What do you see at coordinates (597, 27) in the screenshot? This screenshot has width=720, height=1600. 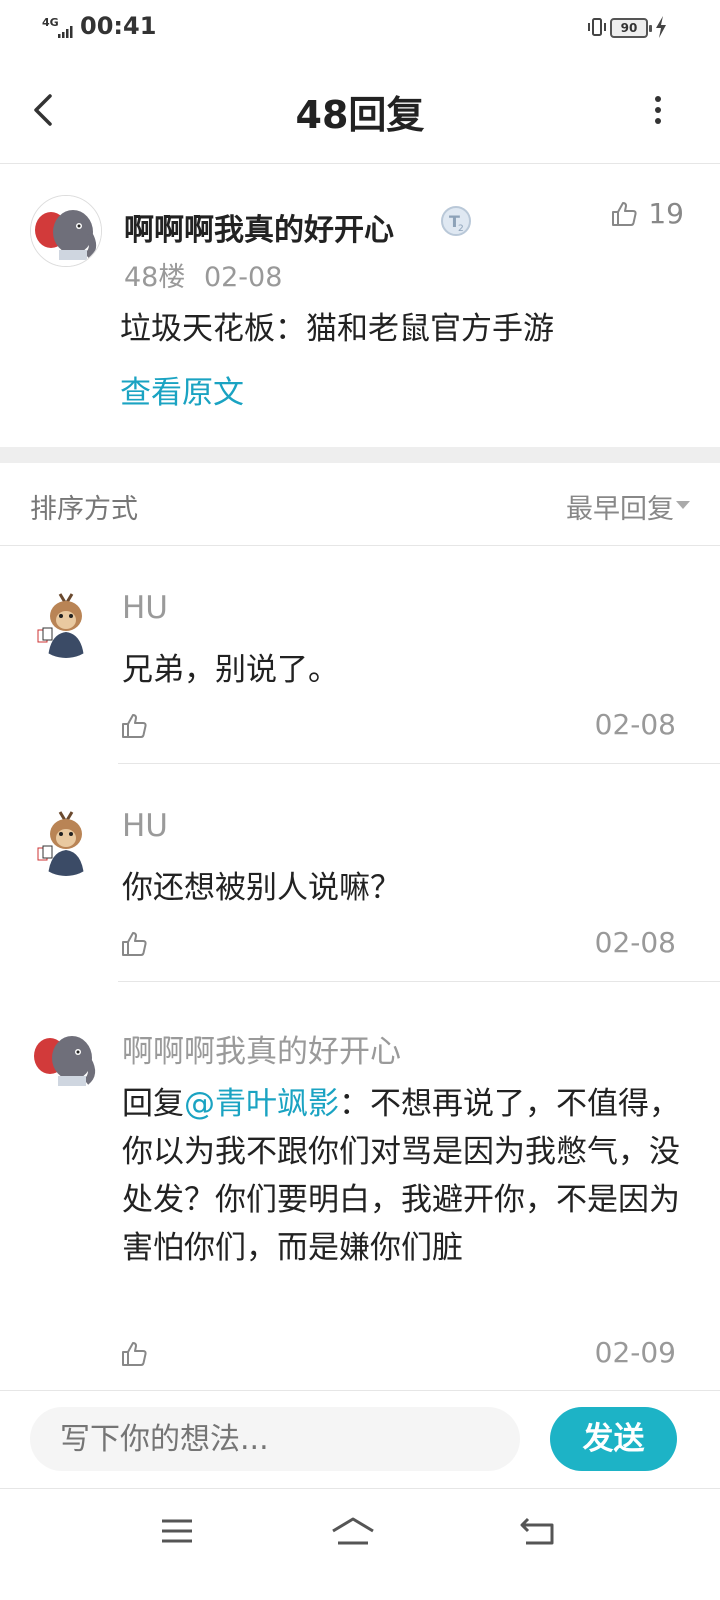 I see `vibrate-icon` at bounding box center [597, 27].